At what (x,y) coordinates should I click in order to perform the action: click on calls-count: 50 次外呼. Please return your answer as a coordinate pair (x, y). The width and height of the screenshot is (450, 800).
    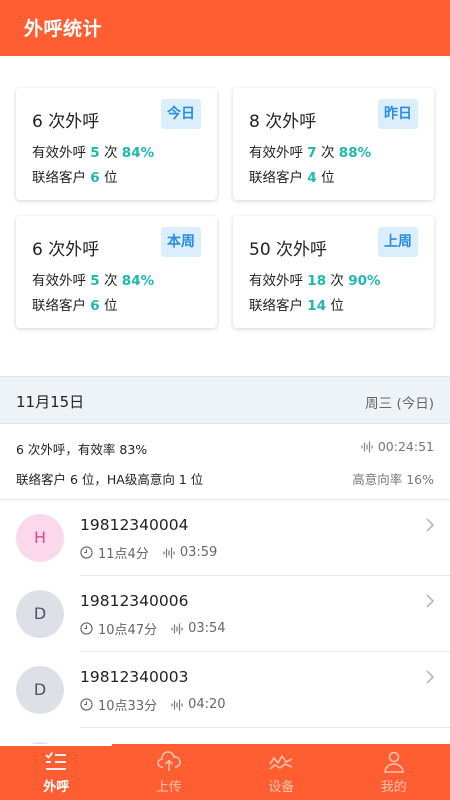
    Looking at the image, I should click on (288, 250).